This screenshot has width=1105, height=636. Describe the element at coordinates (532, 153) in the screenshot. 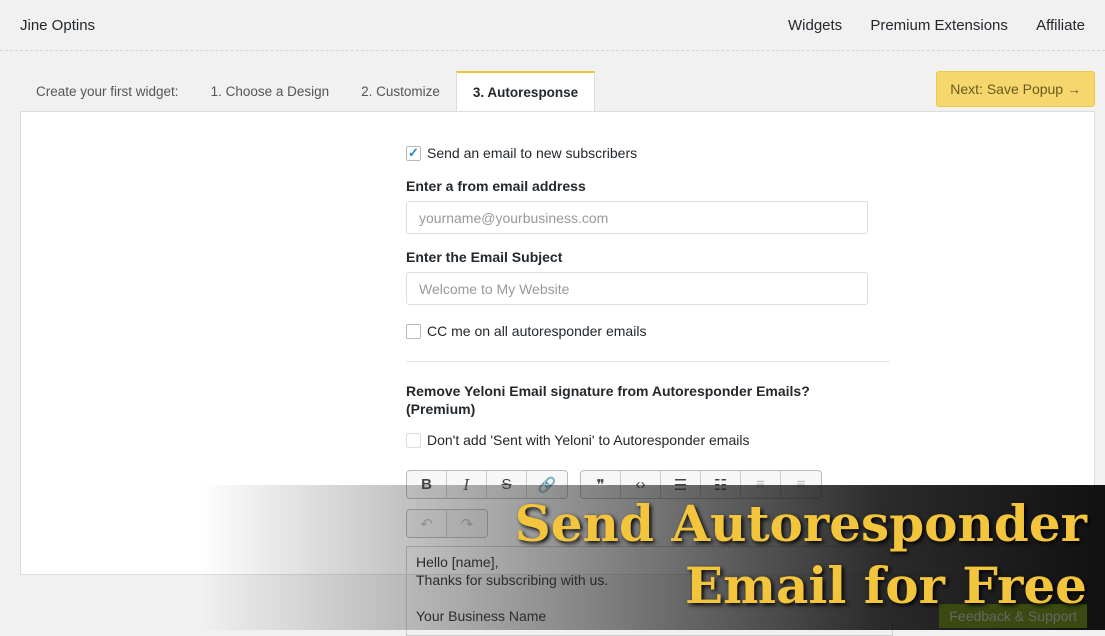

I see `send-email-label: Send an email to new subscribers` at that location.